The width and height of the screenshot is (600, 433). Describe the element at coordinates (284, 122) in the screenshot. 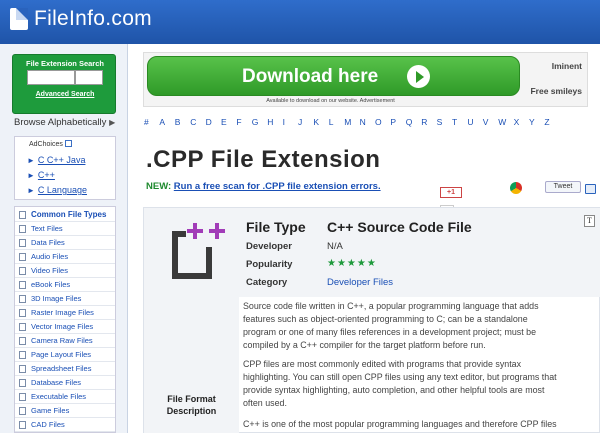

I see `alpha-link: I` at that location.